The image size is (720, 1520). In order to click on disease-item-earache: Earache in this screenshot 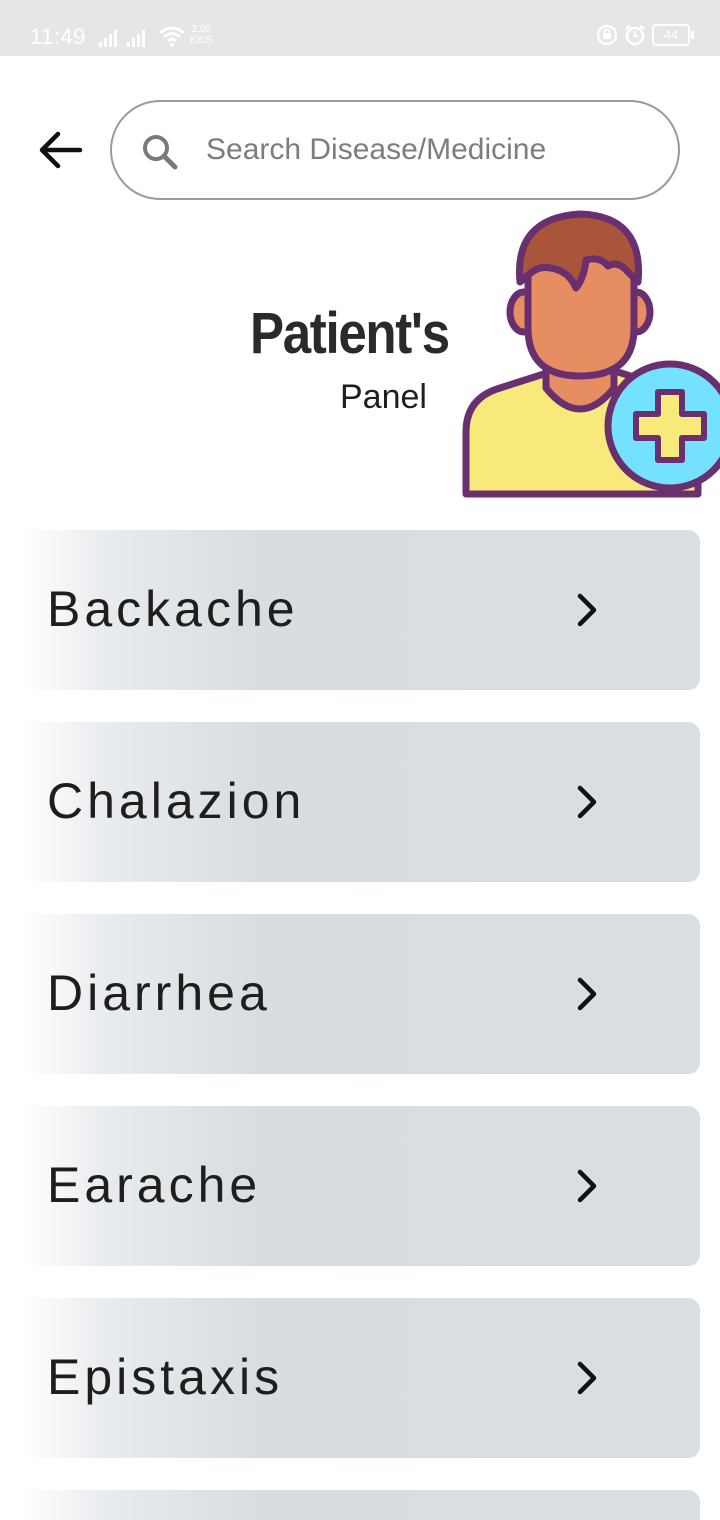, I will do `click(361, 1186)`.